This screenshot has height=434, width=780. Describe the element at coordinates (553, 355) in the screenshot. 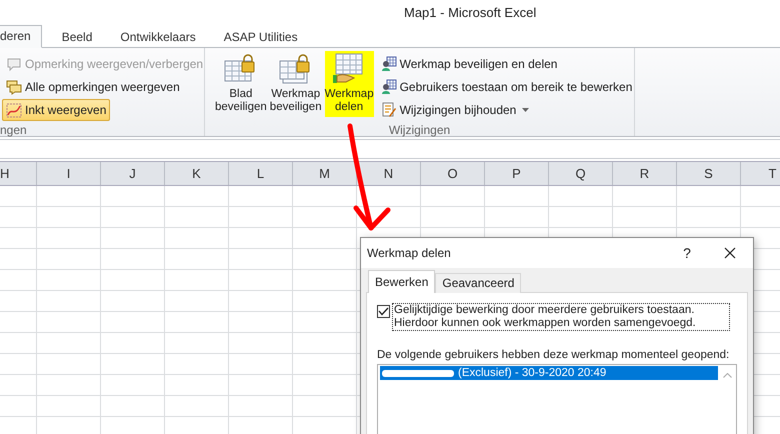

I see `list-label: De volgende gebruikers hebben deze werkmap momenteel geopend:` at that location.